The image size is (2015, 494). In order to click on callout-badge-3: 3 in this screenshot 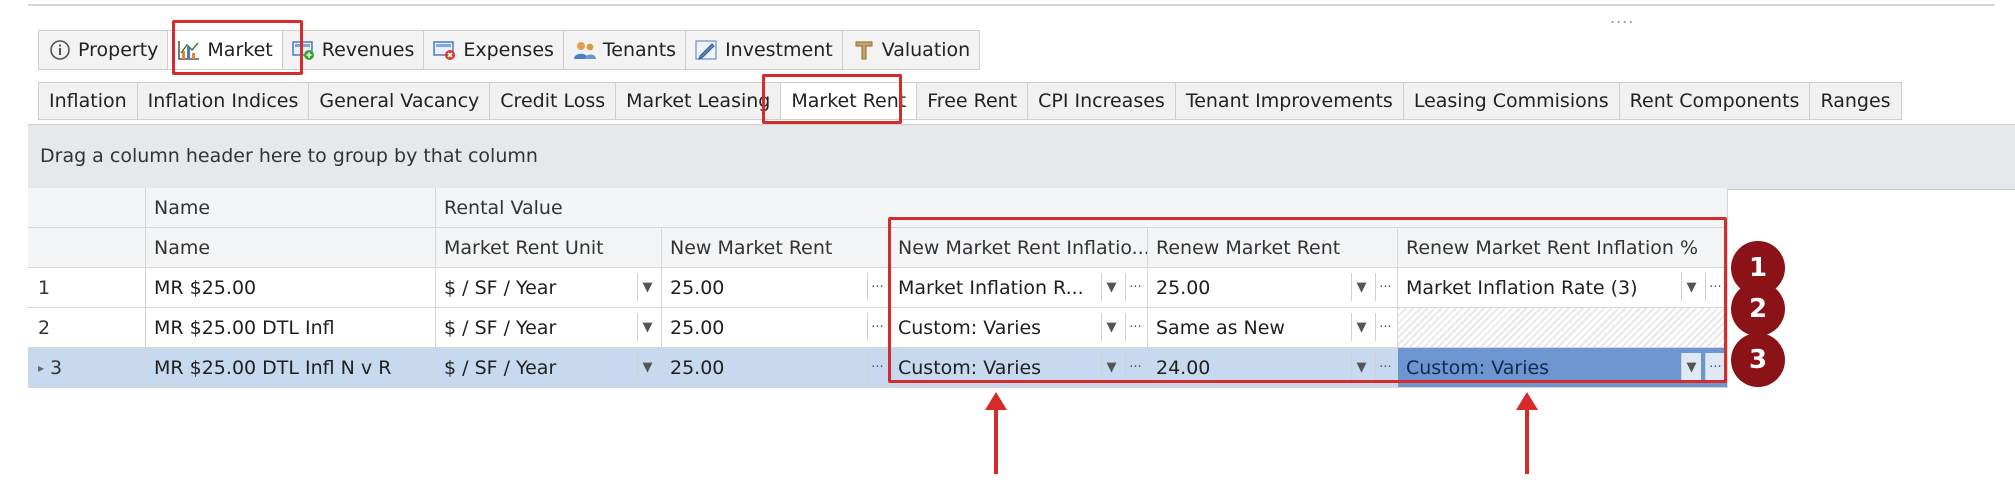, I will do `click(1758, 360)`.